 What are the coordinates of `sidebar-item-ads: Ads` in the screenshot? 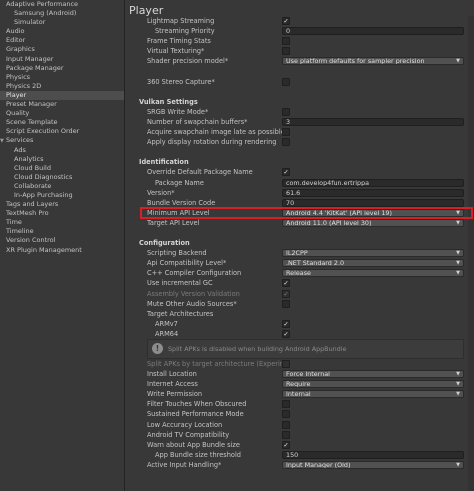 It's located at (62, 150).